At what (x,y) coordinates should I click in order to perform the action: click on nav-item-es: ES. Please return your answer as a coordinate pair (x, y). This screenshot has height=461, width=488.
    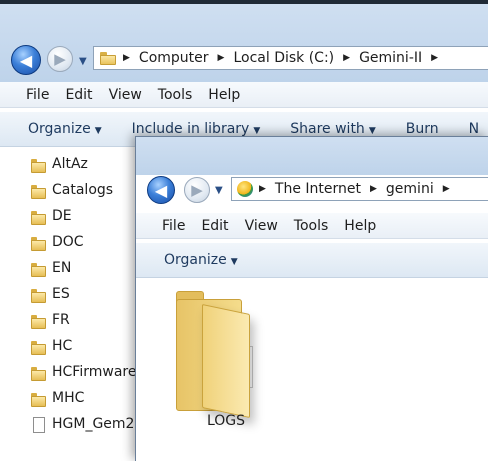
    Looking at the image, I should click on (67, 295).